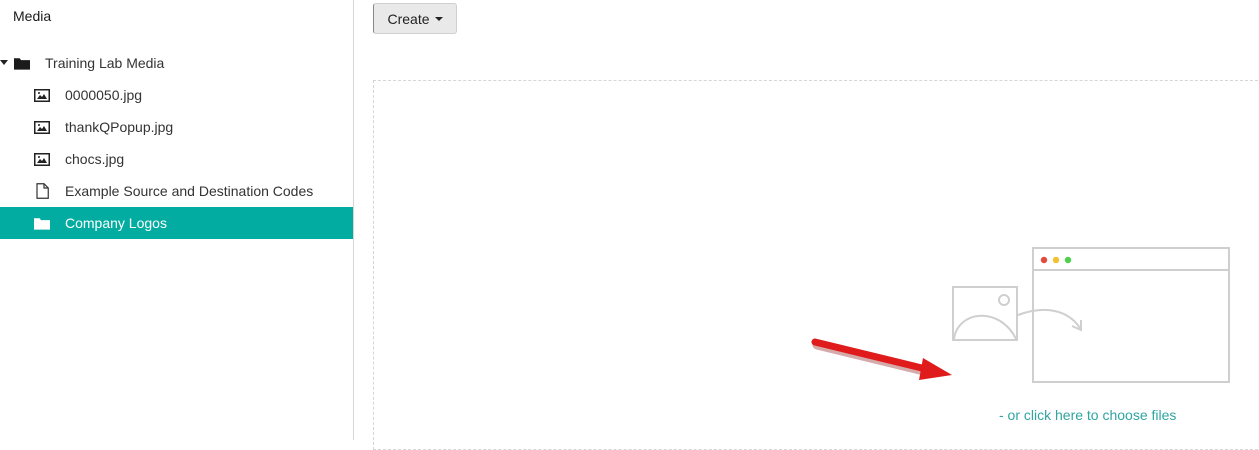 The image size is (1259, 450). I want to click on sidebar-title: Media, so click(32, 16).